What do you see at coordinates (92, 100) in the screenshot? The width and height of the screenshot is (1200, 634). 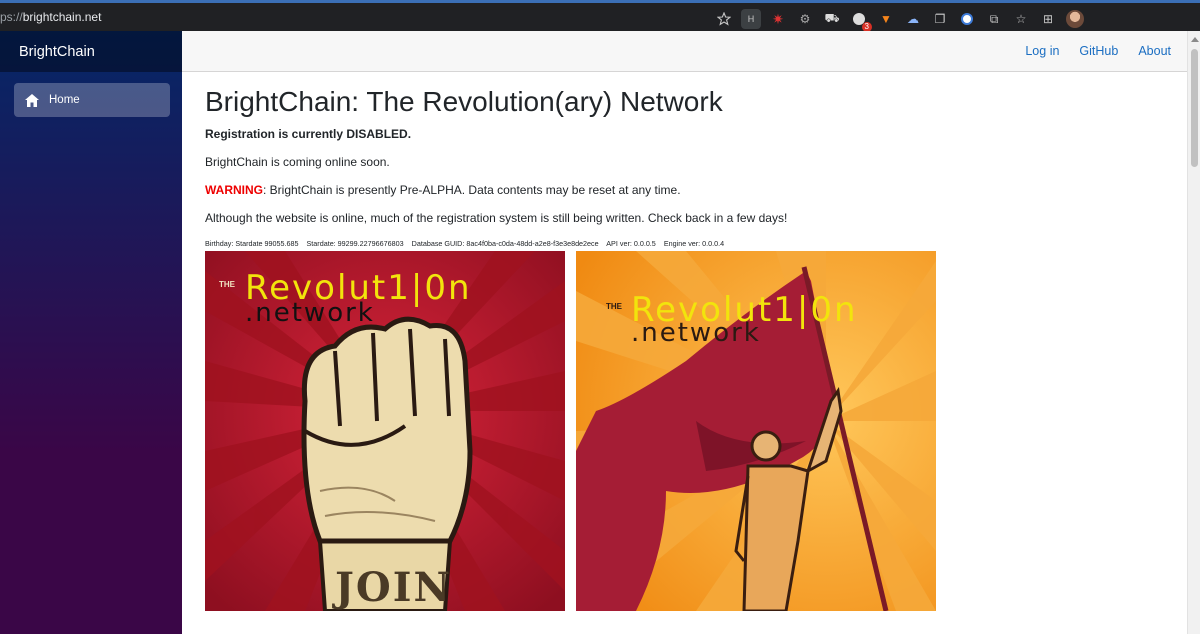 I see `sidebar-item-home: Home` at bounding box center [92, 100].